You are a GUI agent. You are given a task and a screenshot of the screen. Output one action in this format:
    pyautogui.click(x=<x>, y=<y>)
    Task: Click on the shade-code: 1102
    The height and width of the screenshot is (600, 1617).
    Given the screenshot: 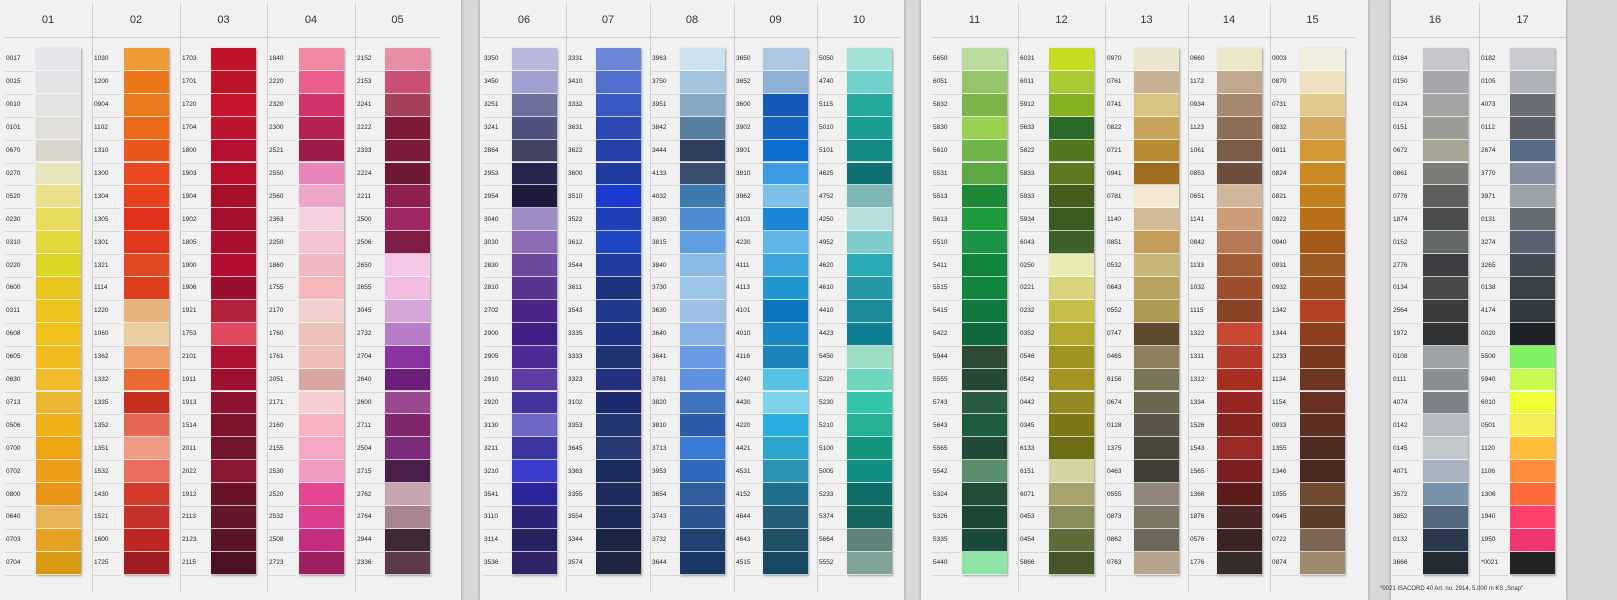 What is the action you would take?
    pyautogui.click(x=101, y=128)
    